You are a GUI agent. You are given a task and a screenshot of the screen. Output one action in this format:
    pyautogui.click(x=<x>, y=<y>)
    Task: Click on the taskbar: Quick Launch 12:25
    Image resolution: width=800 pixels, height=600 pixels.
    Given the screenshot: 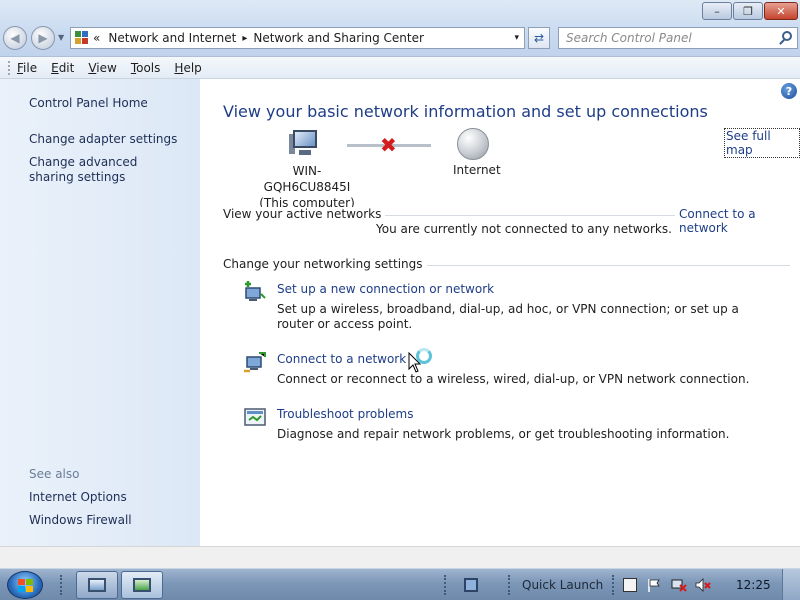 What is the action you would take?
    pyautogui.click(x=400, y=584)
    